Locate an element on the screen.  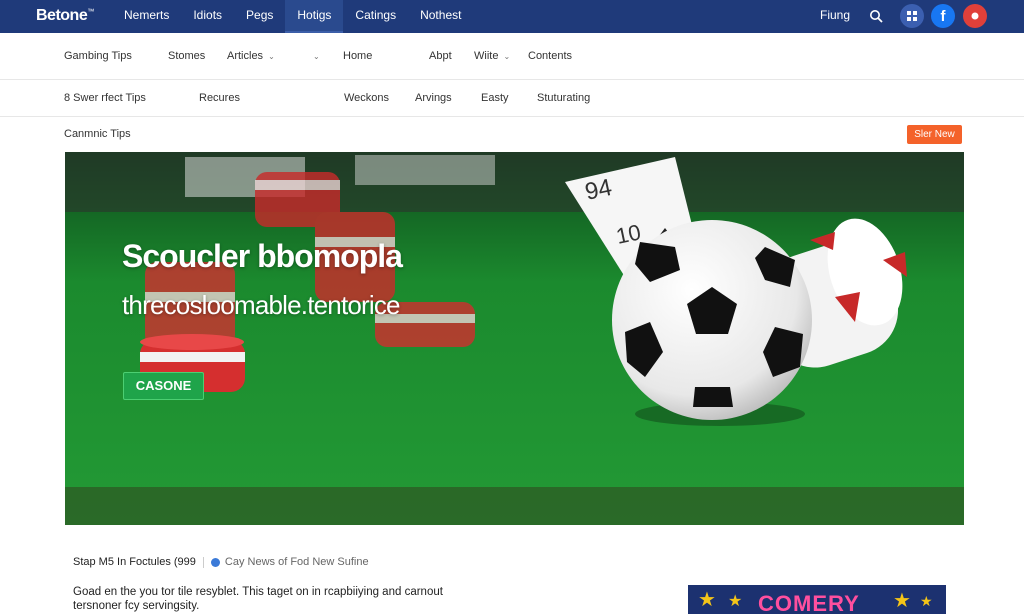
nav-gambling-tips: Gambing Tips is located at coordinates (98, 56).